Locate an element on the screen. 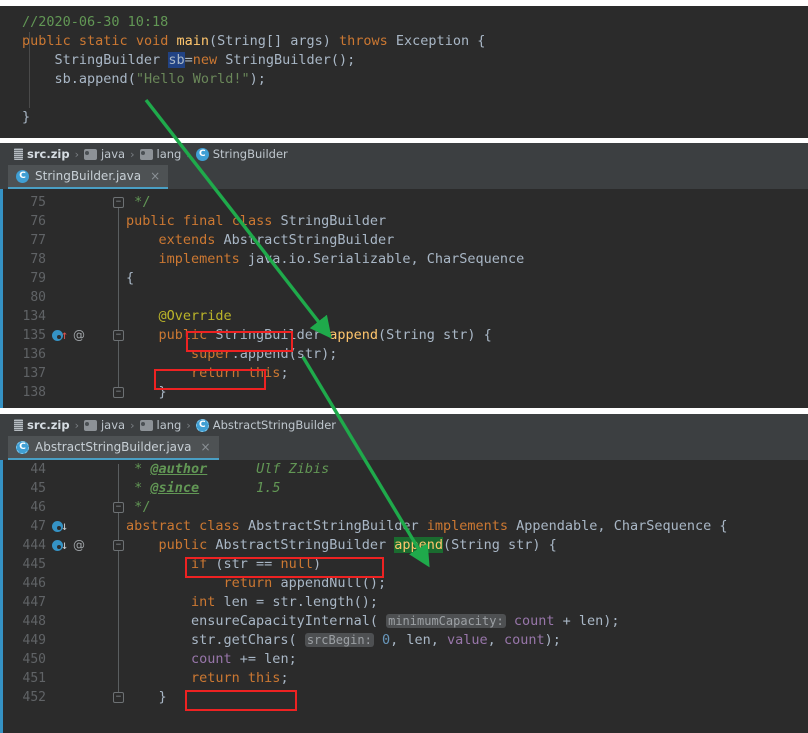  code-token: += len; is located at coordinates (264, 659).